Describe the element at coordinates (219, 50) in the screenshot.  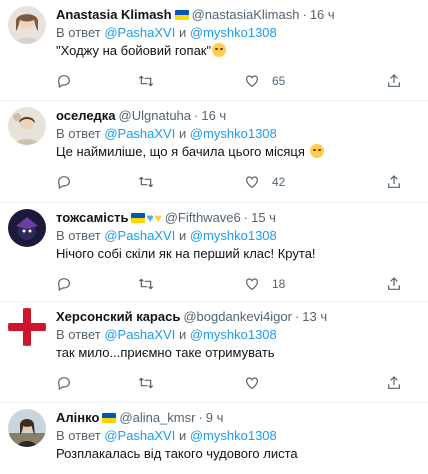
I see `smiling-face-icon` at that location.